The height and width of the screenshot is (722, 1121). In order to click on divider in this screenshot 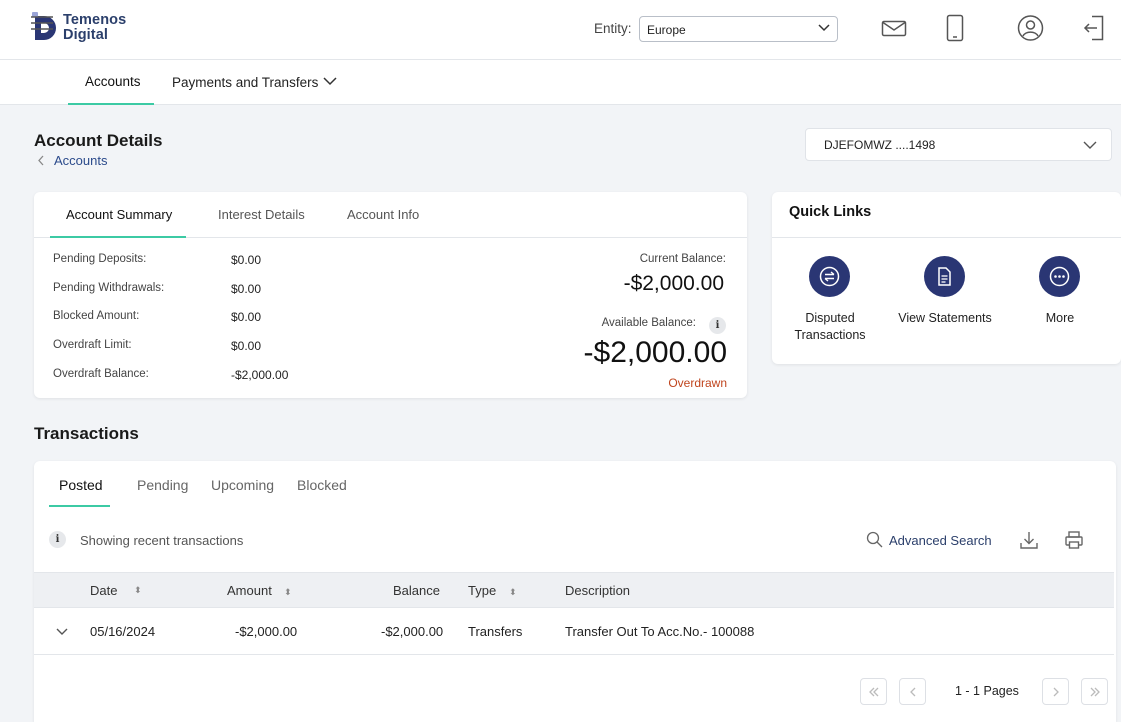, I will do `click(946, 237)`.